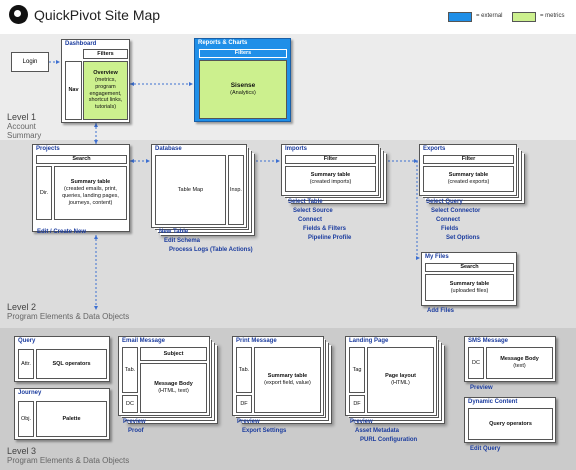 This screenshot has width=576, height=470. Describe the element at coordinates (434, 149) in the screenshot. I see `exports-title: Exports` at that location.